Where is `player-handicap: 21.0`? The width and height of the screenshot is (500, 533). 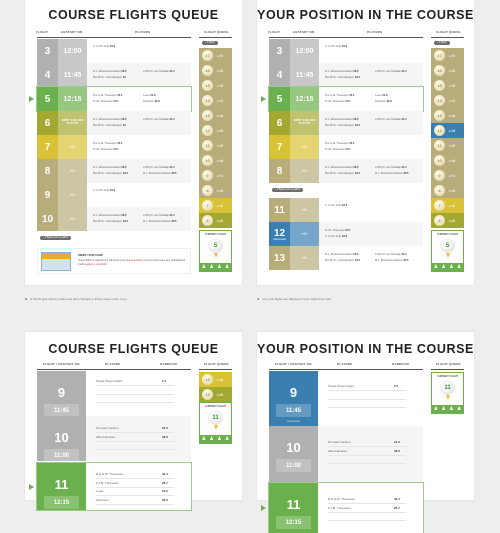 player-handicap: 21.0 is located at coordinates (165, 491).